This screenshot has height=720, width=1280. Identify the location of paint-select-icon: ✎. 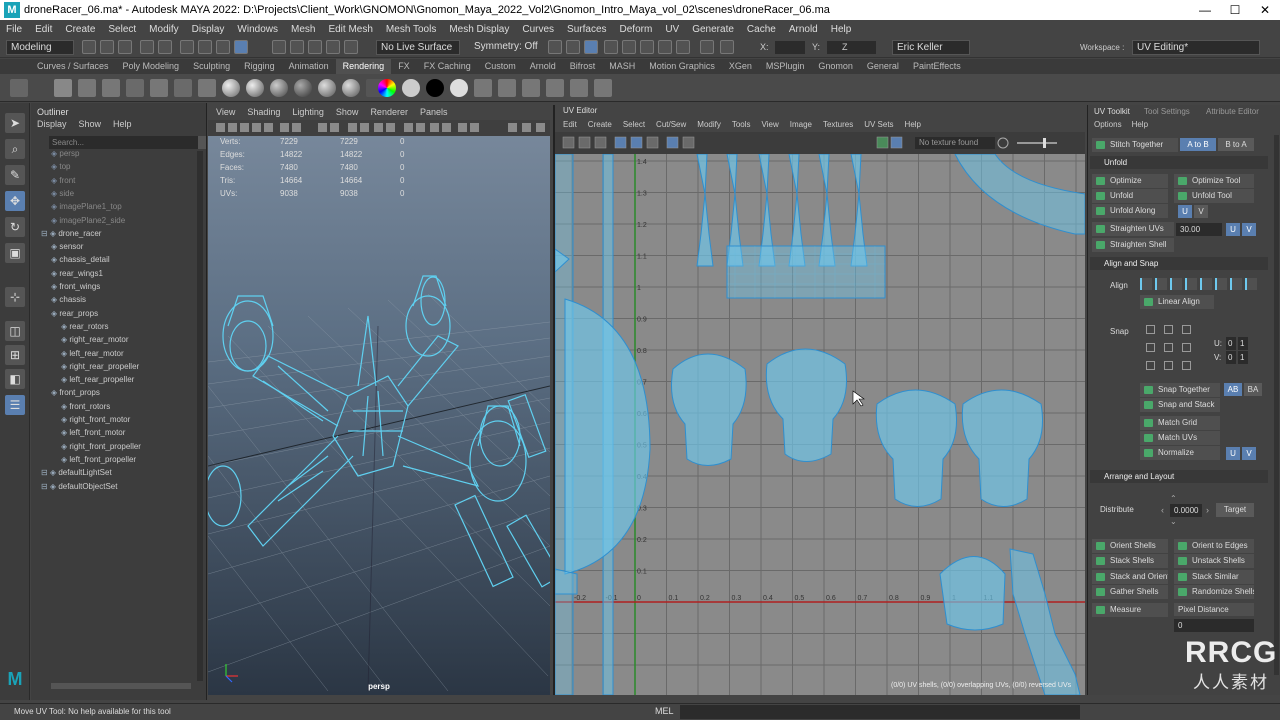
(15, 175).